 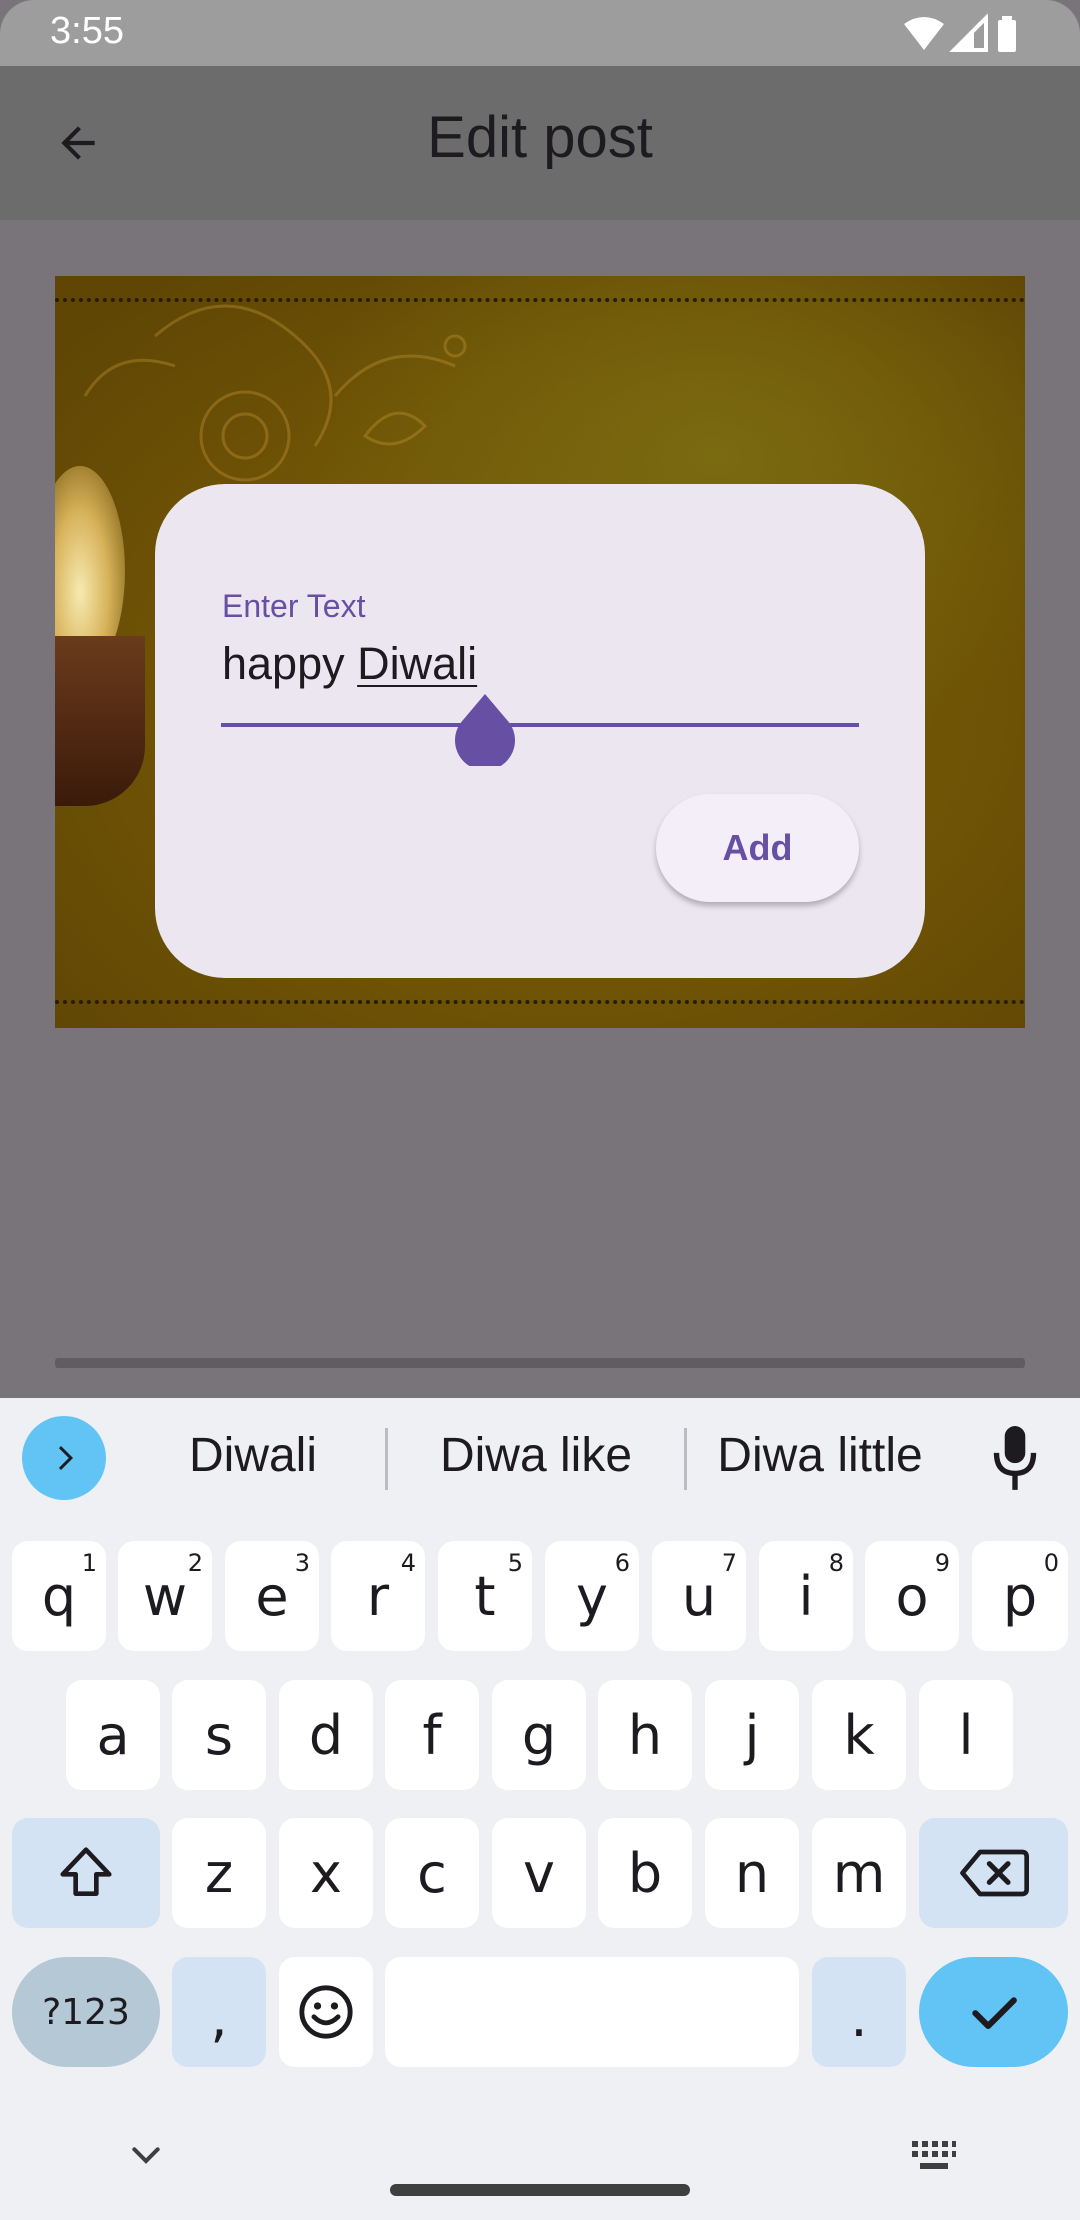 I want to click on key-n: n, so click(x=752, y=1873).